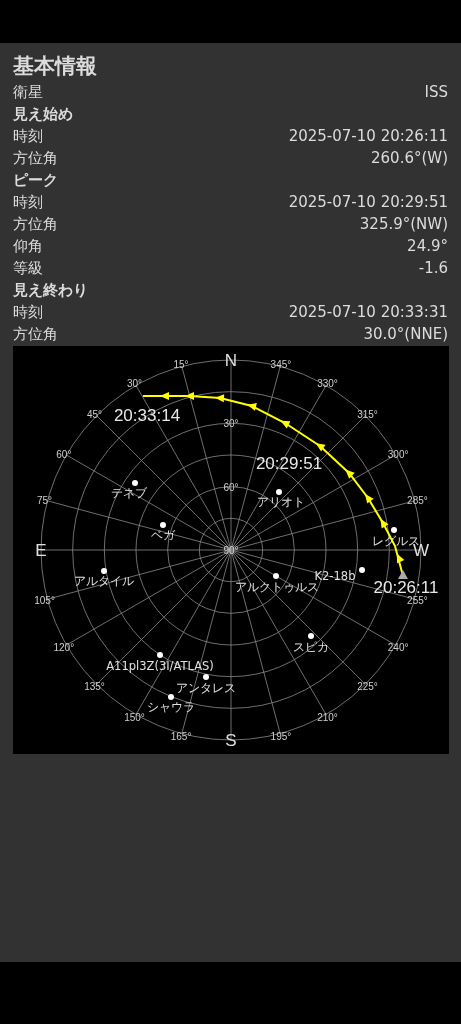 This screenshot has width=461, height=1024. What do you see at coordinates (134, 383) in the screenshot?
I see `azimuth-label: 30°` at bounding box center [134, 383].